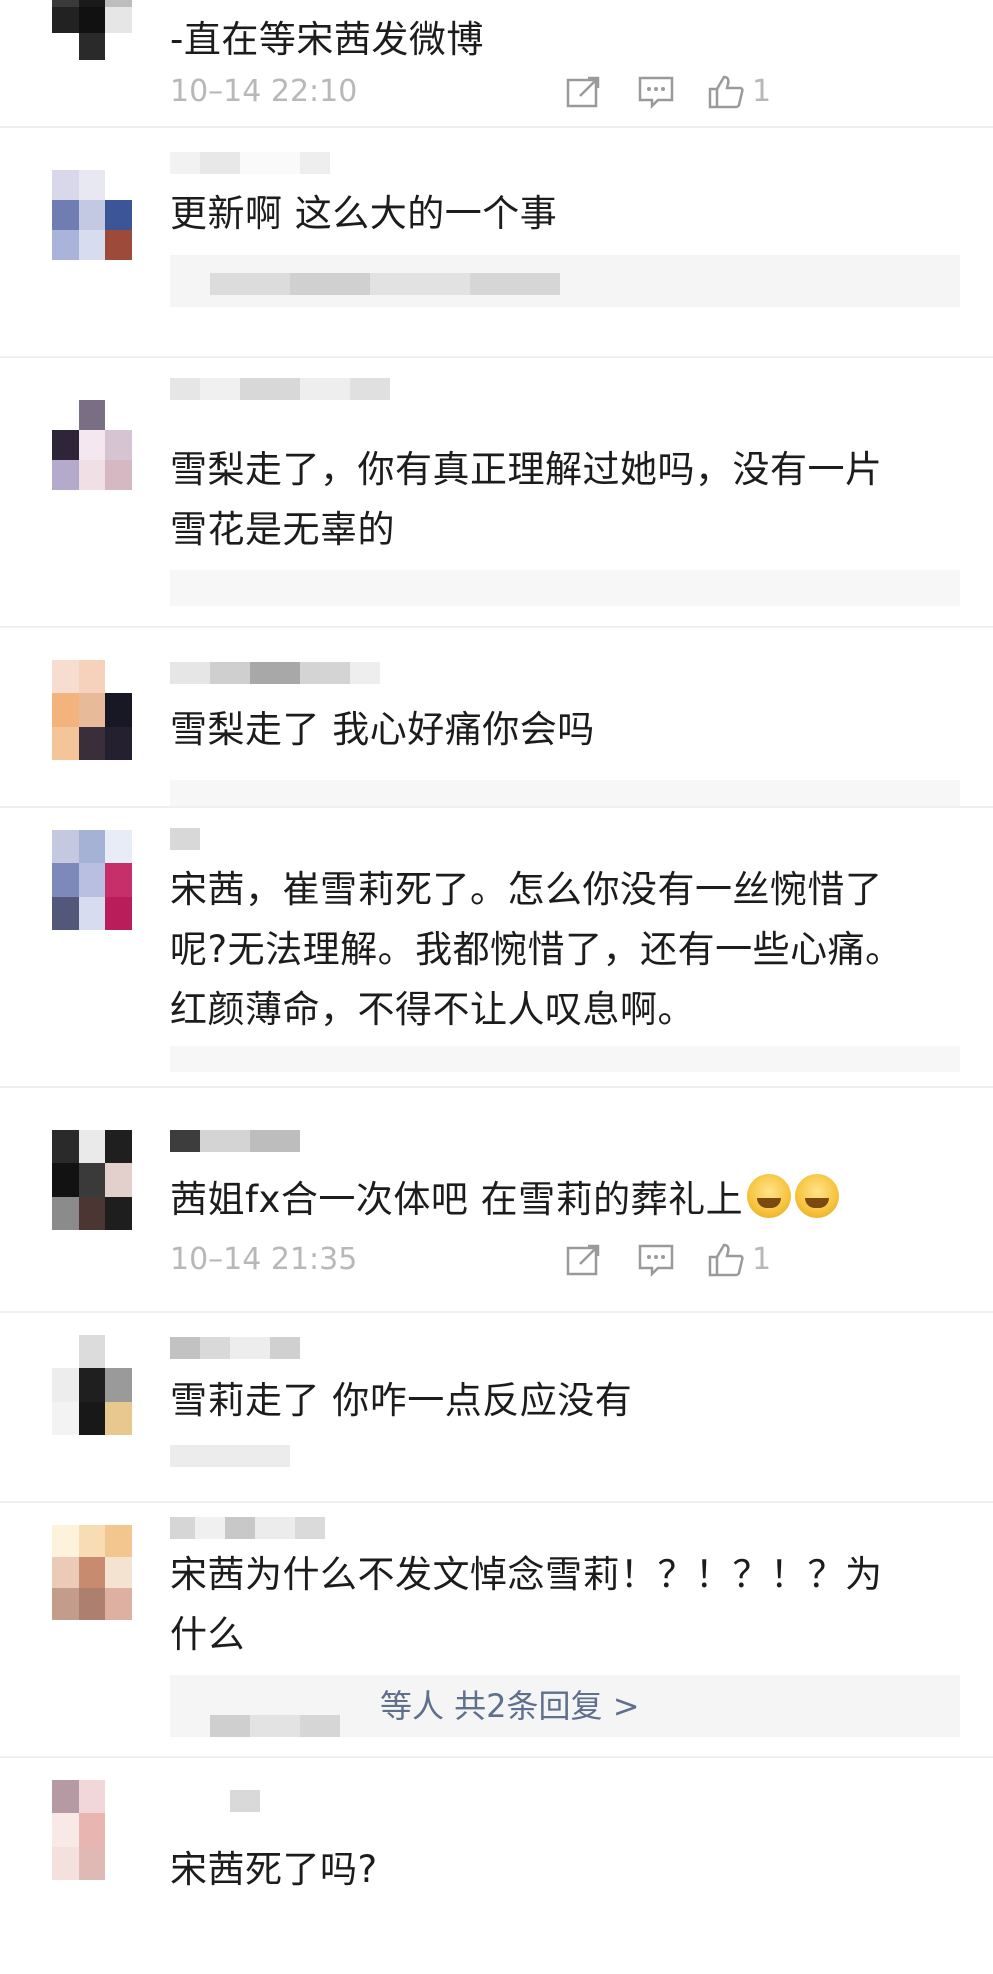 The height and width of the screenshot is (1974, 993). Describe the element at coordinates (565, 1605) in the screenshot. I see `comment-text: 宋茜为什么不发文悼念雪莉！？！？！？为 什么` at that location.